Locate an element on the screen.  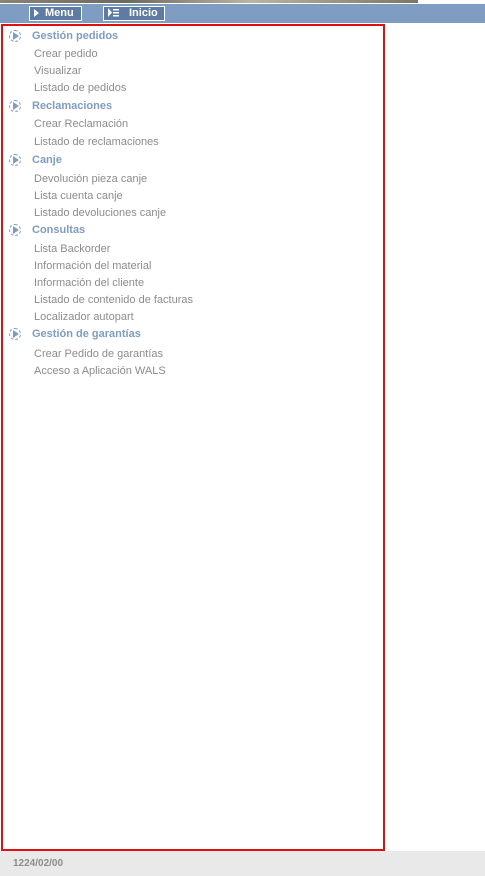
menu-item-link: Acceso a Aplicación WALS is located at coordinates (100, 371).